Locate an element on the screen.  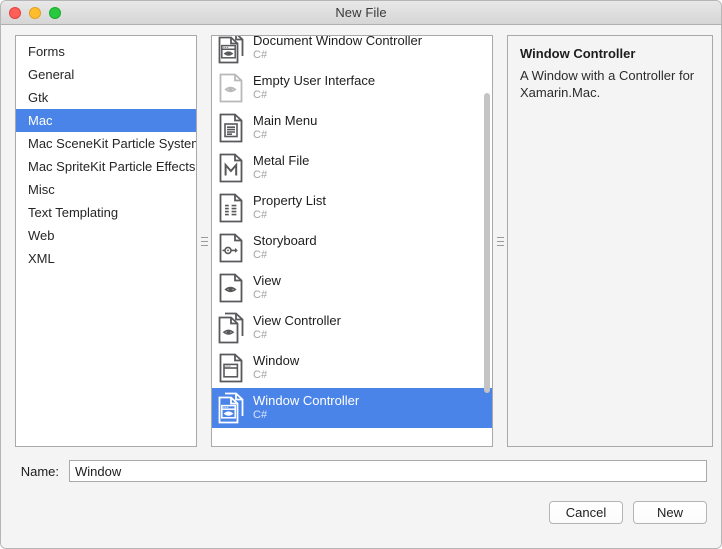
minimize-button is located at coordinates (35, 13).